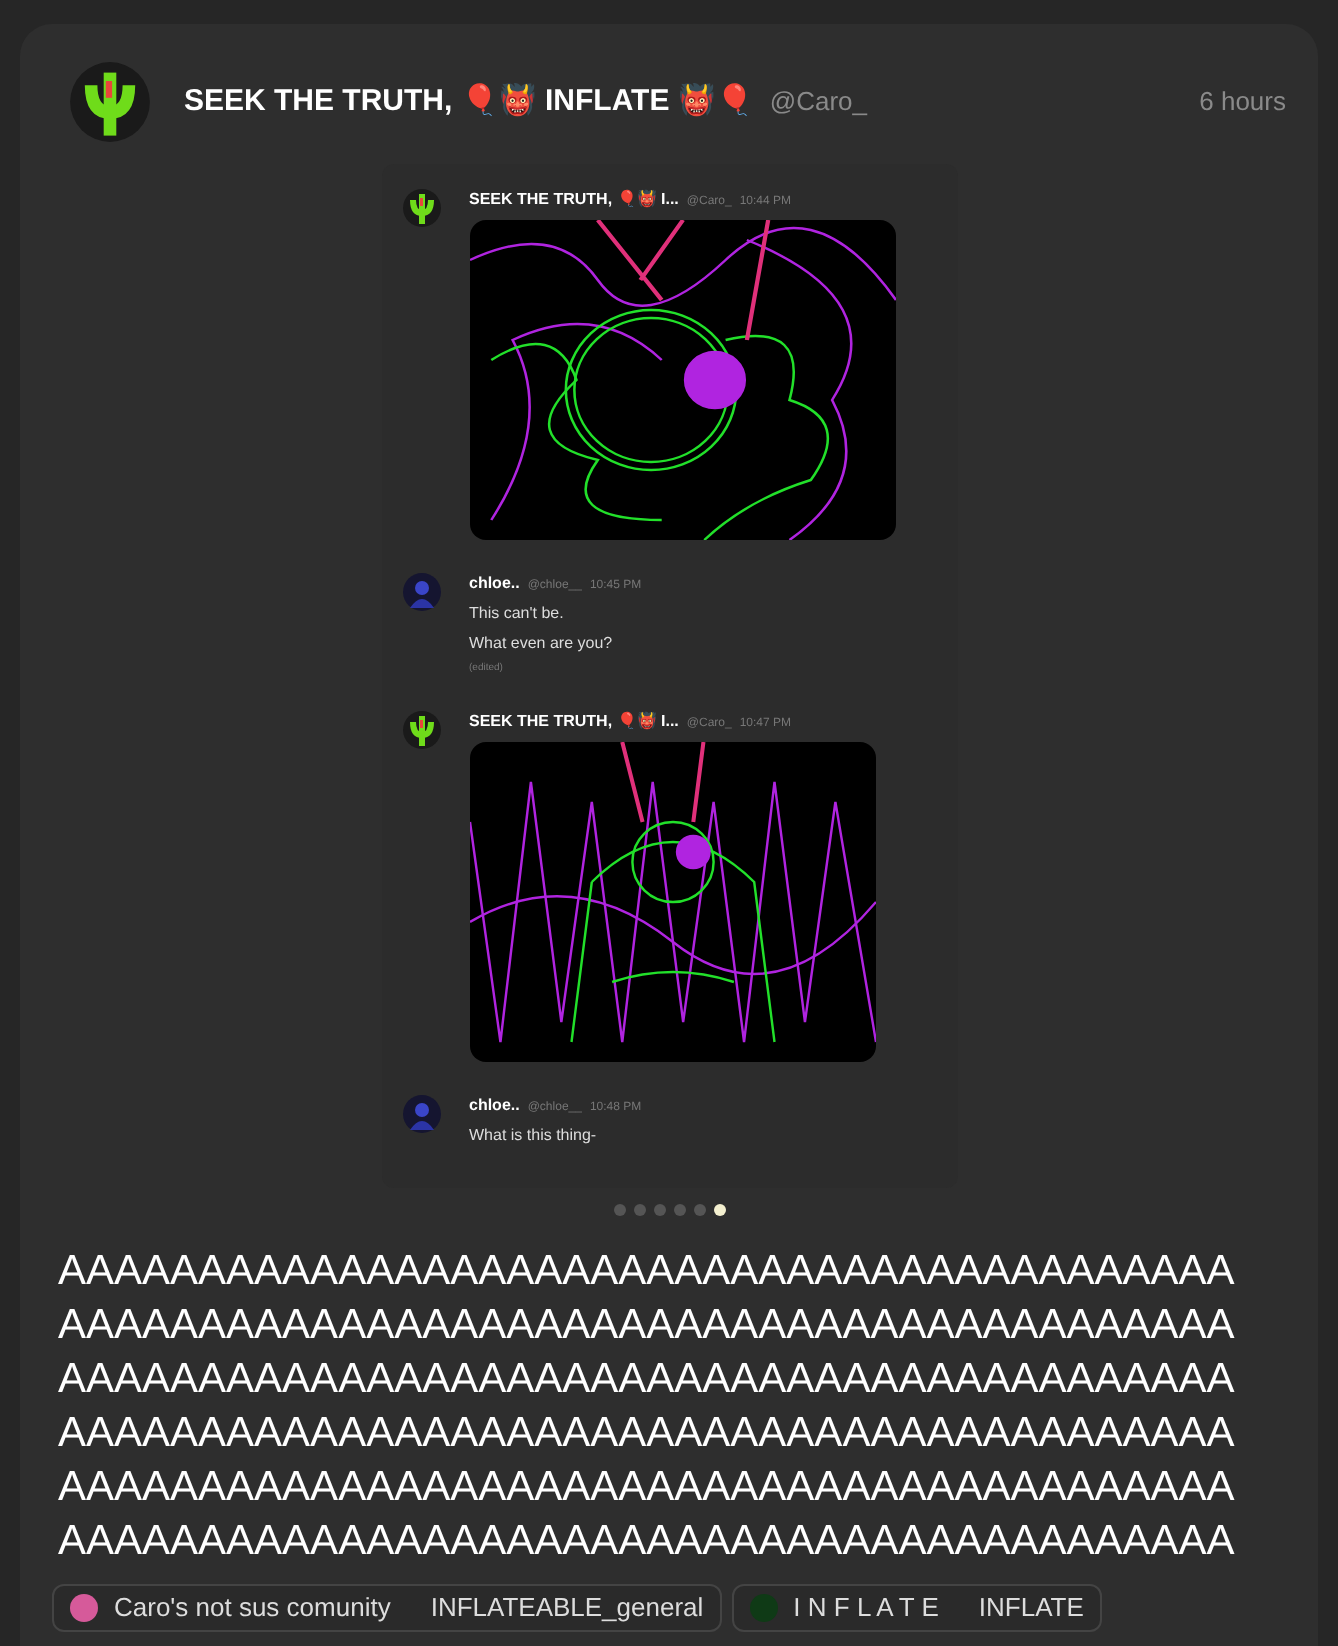 The width and height of the screenshot is (1338, 1646). What do you see at coordinates (567, 1608) in the screenshot?
I see `channel-name: INFLATEABLE_general` at bounding box center [567, 1608].